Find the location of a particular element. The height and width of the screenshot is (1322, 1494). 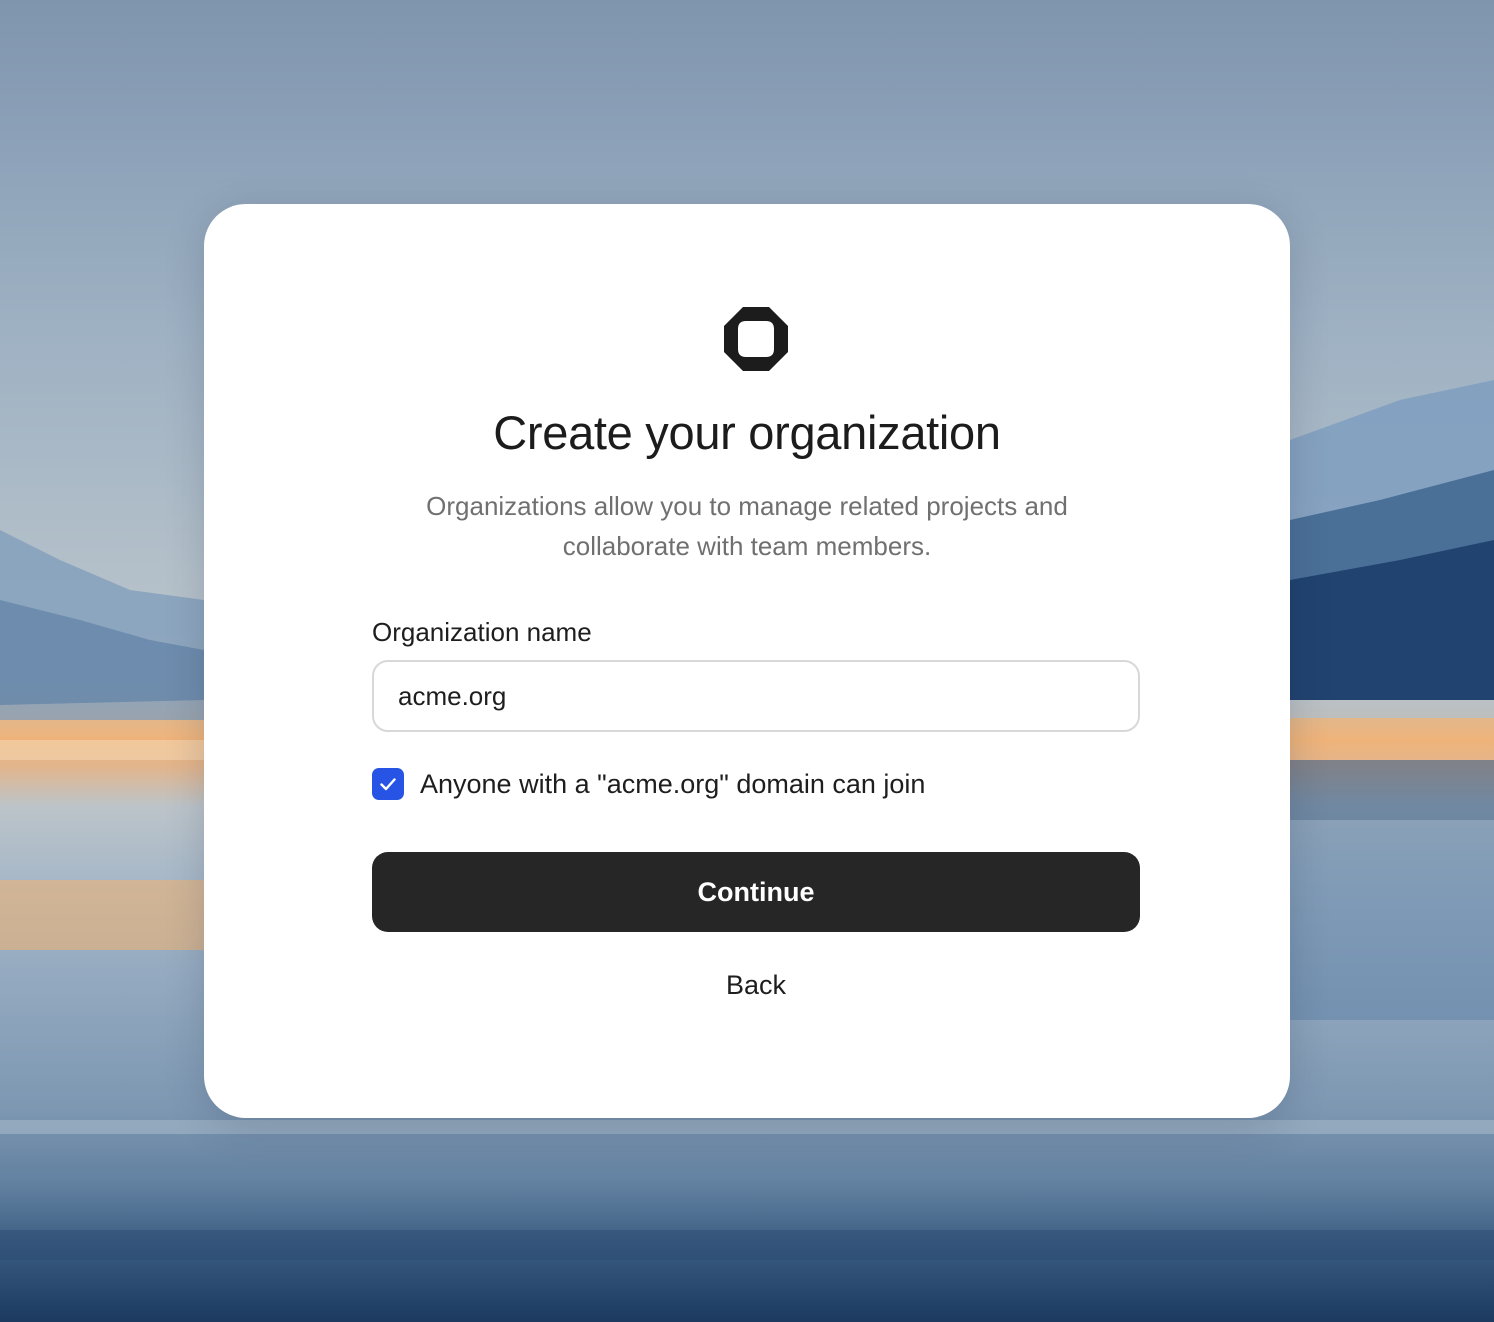

page-title: Create your organization is located at coordinates (747, 432).